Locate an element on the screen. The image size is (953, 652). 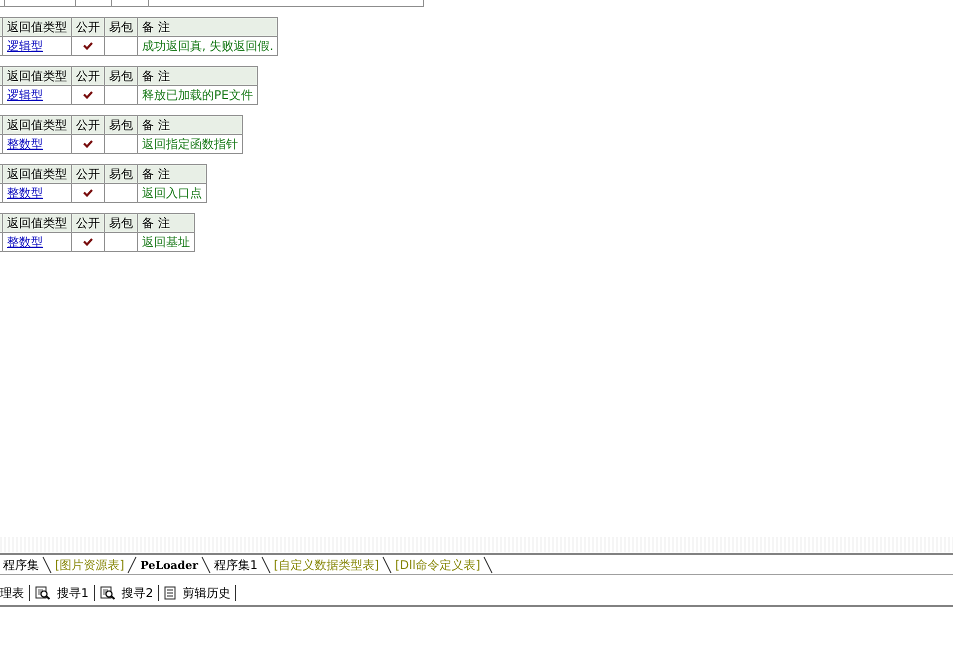
toolbar-item: 剪辑历史 is located at coordinates (197, 593).